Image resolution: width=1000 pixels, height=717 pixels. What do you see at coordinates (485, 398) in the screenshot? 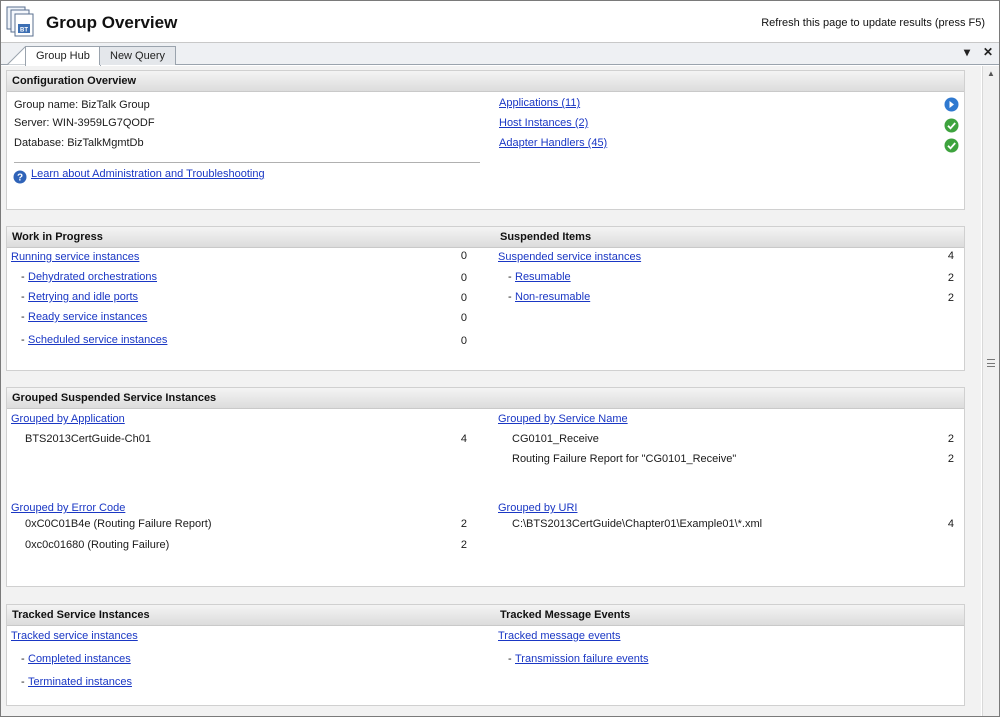
I see `panel-header: Grouped Suspended Service Instances` at bounding box center [485, 398].